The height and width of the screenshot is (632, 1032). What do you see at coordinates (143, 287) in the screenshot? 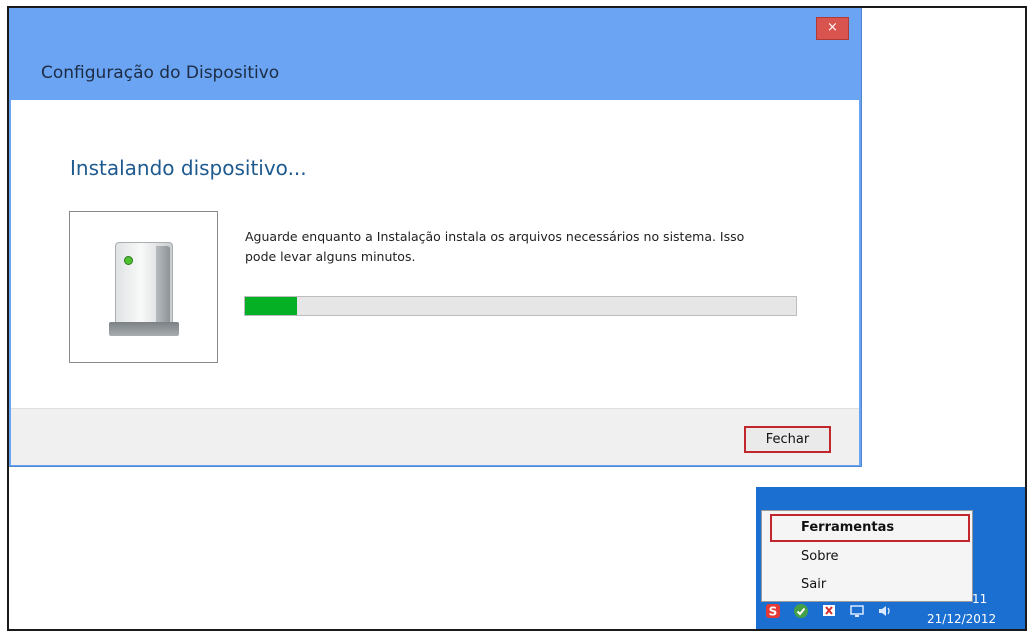
I see `device-image-frame` at bounding box center [143, 287].